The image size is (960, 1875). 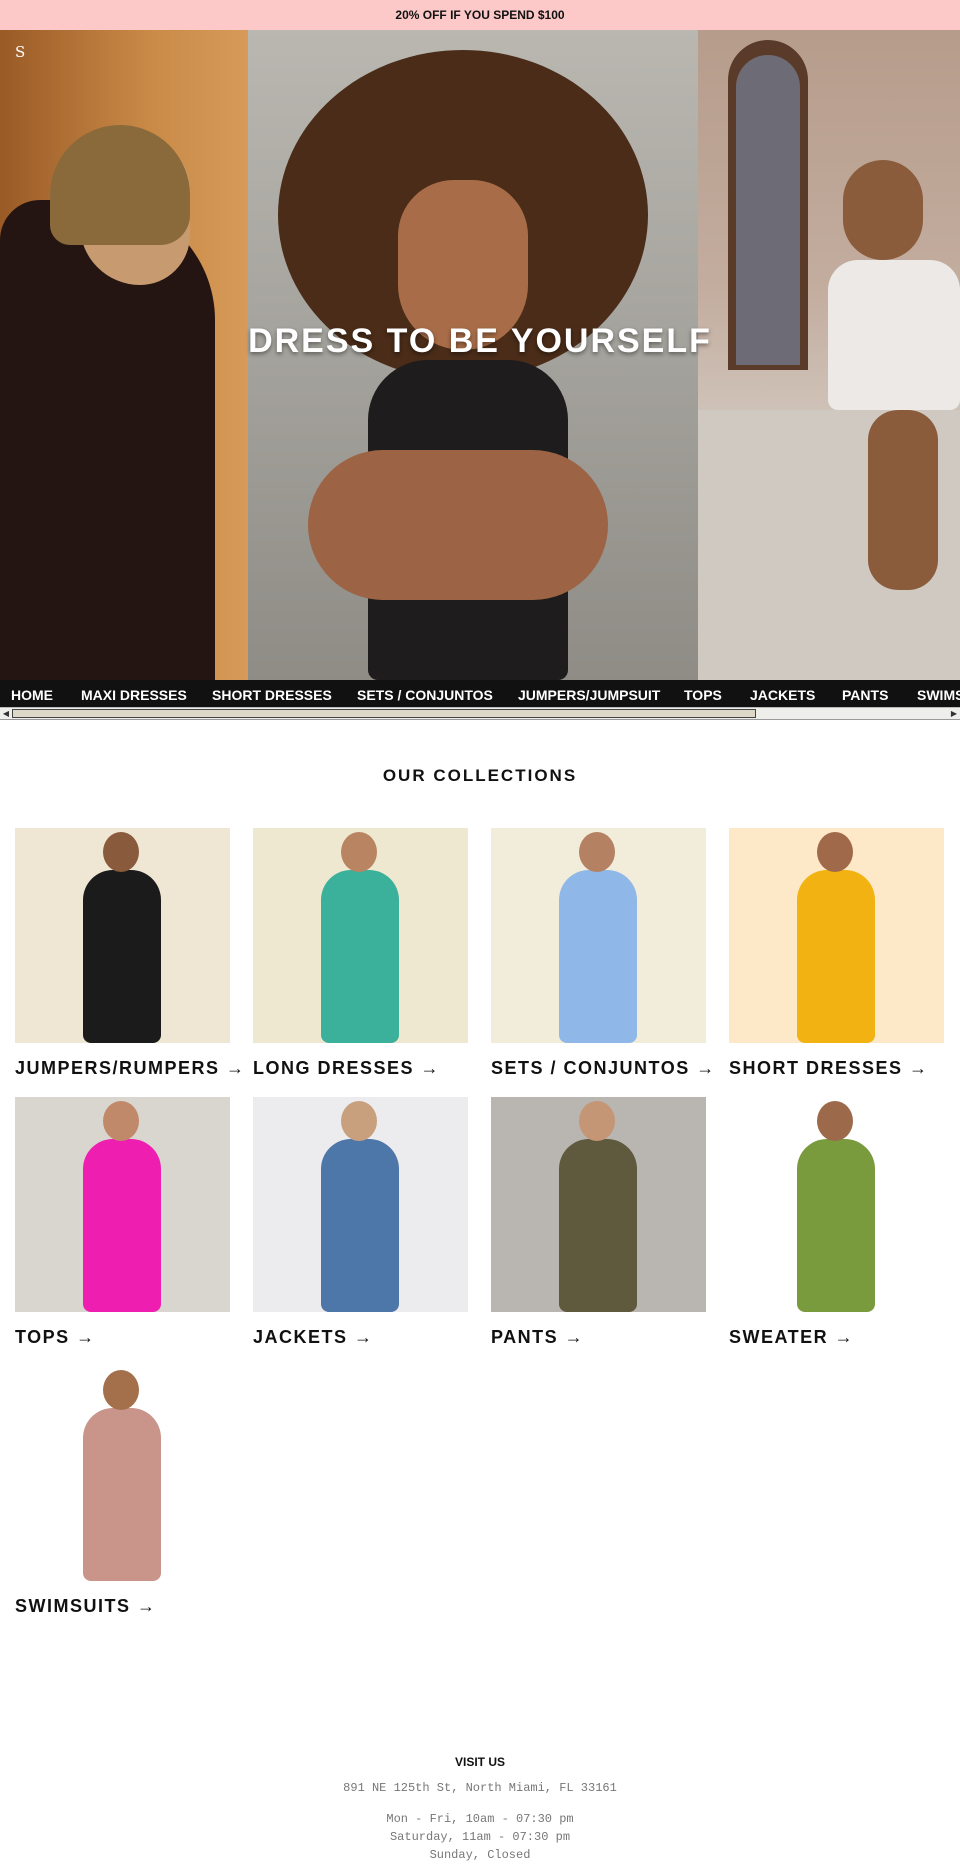 What do you see at coordinates (360, 1068) in the screenshot?
I see `collection-label: LONG DRESSES →` at bounding box center [360, 1068].